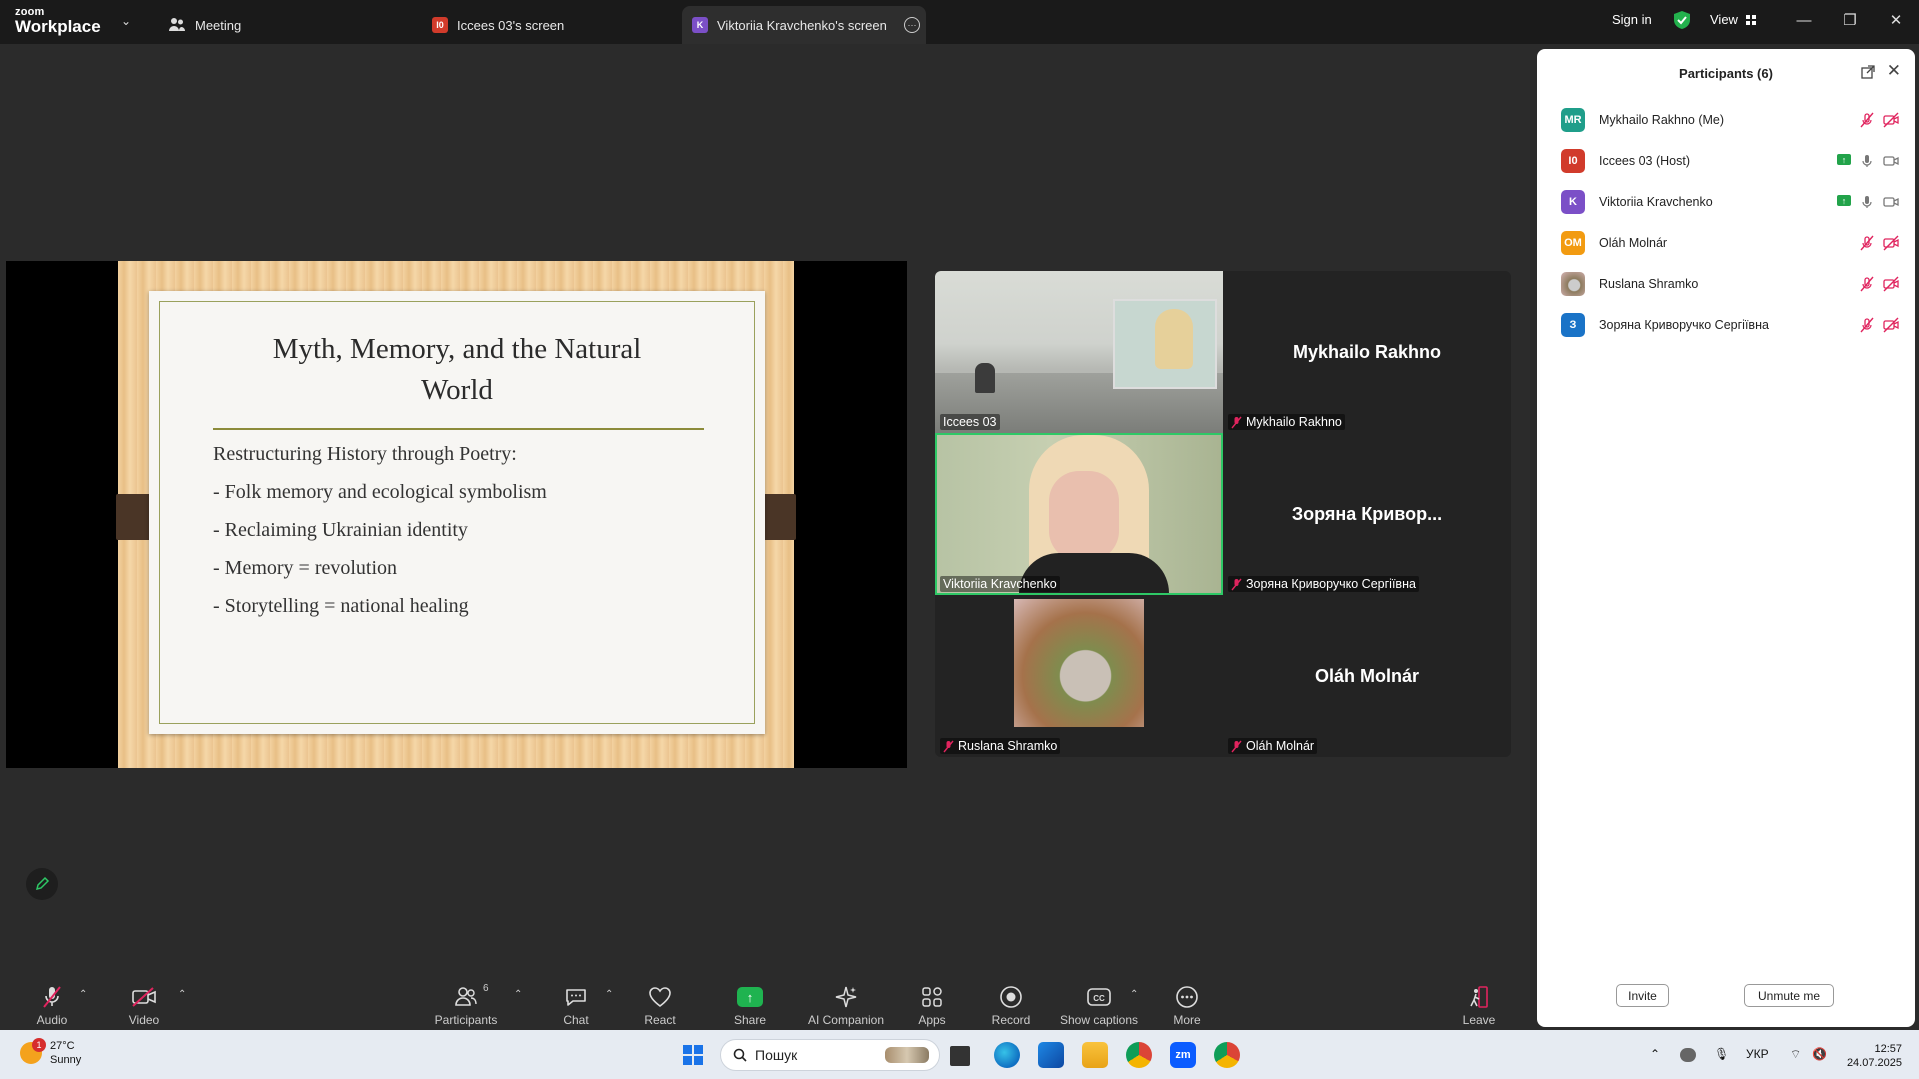 Image resolution: width=1919 pixels, height=1079 pixels. I want to click on app-menu-chevron-icon: ⌄, so click(126, 21).